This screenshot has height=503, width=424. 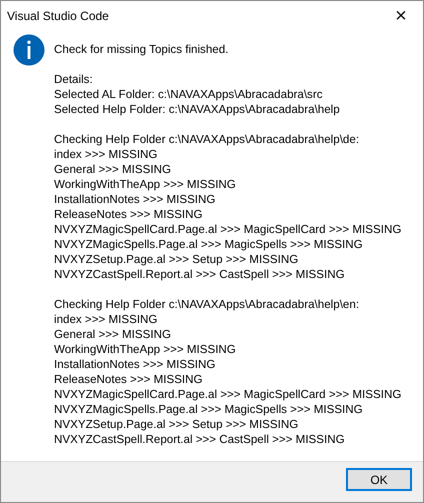 What do you see at coordinates (142, 49) in the screenshot?
I see `message-headline: Check for missing Topics finished.` at bounding box center [142, 49].